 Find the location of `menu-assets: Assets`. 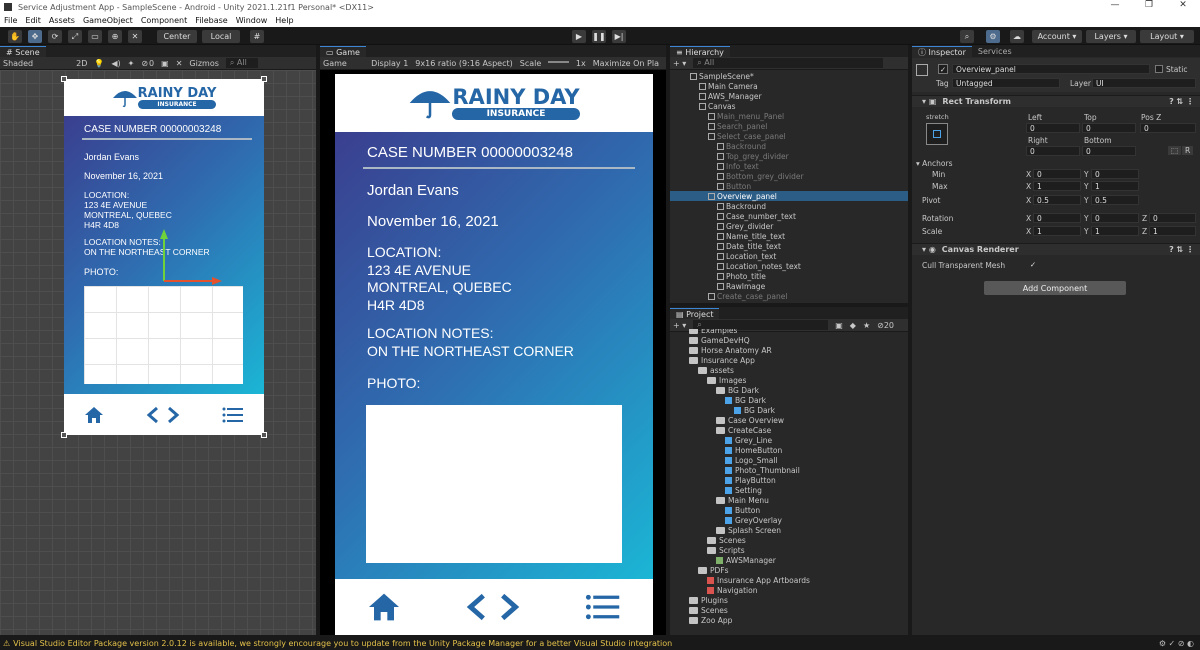

menu-assets: Assets is located at coordinates (62, 20).